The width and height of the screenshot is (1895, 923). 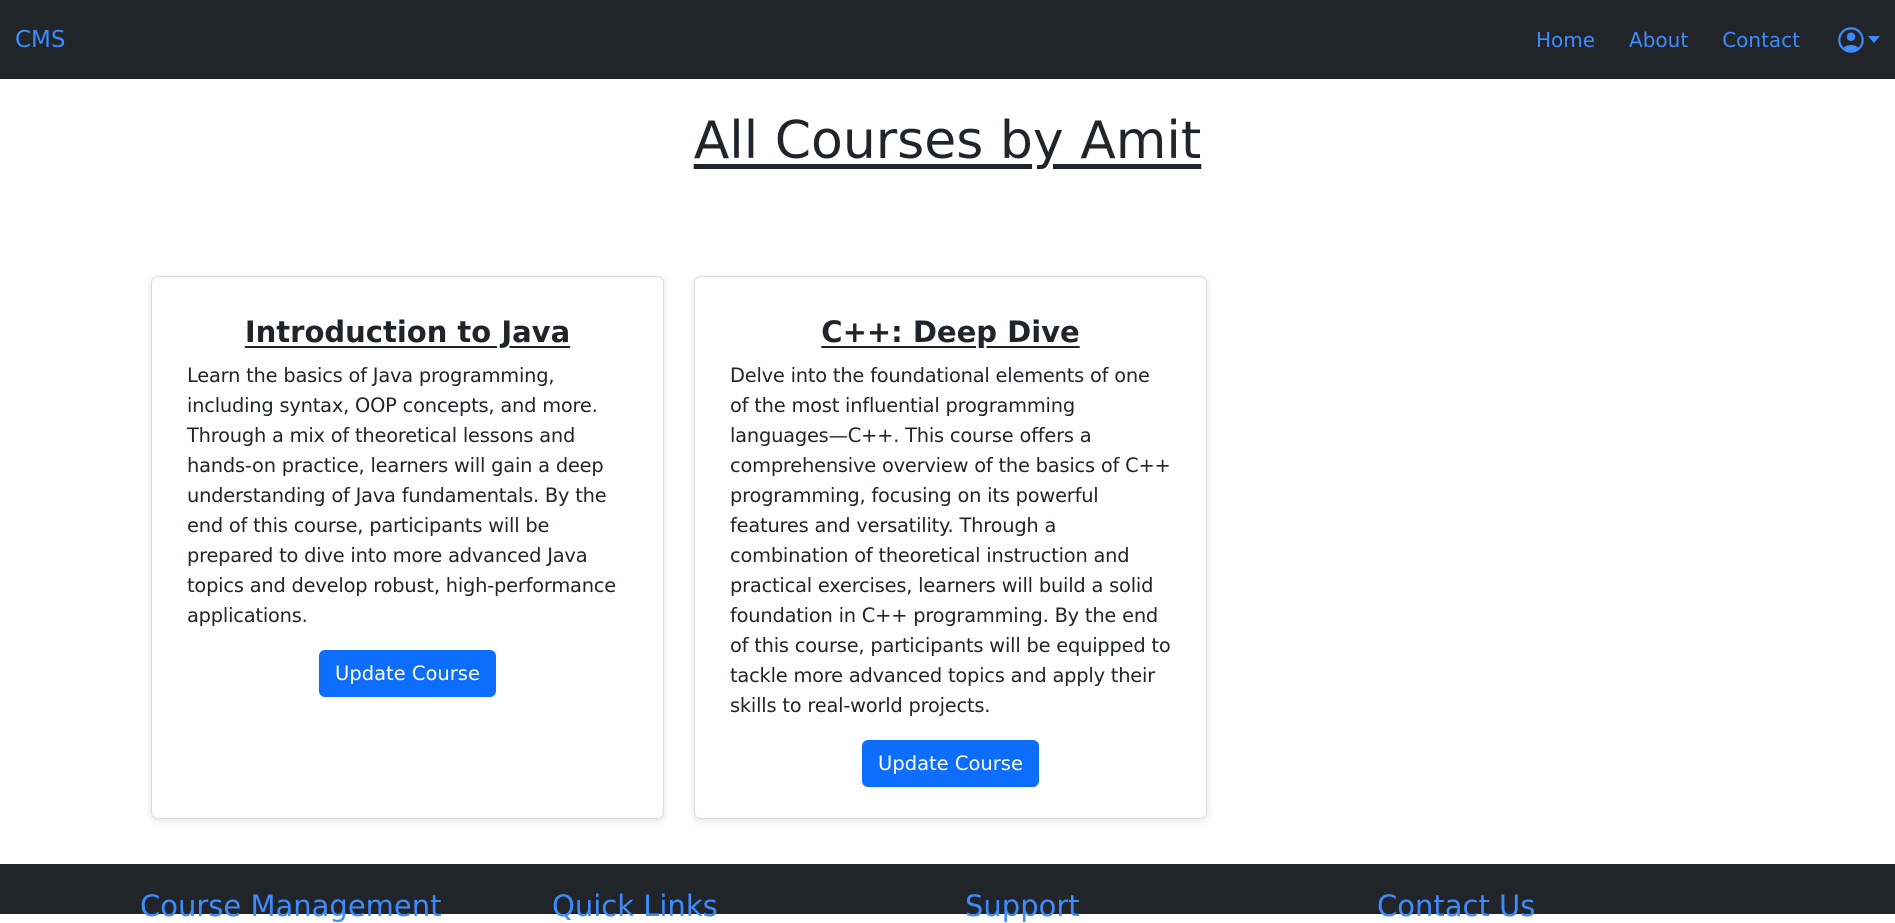 I want to click on nav-links: Home About Contact, so click(x=1691, y=39).